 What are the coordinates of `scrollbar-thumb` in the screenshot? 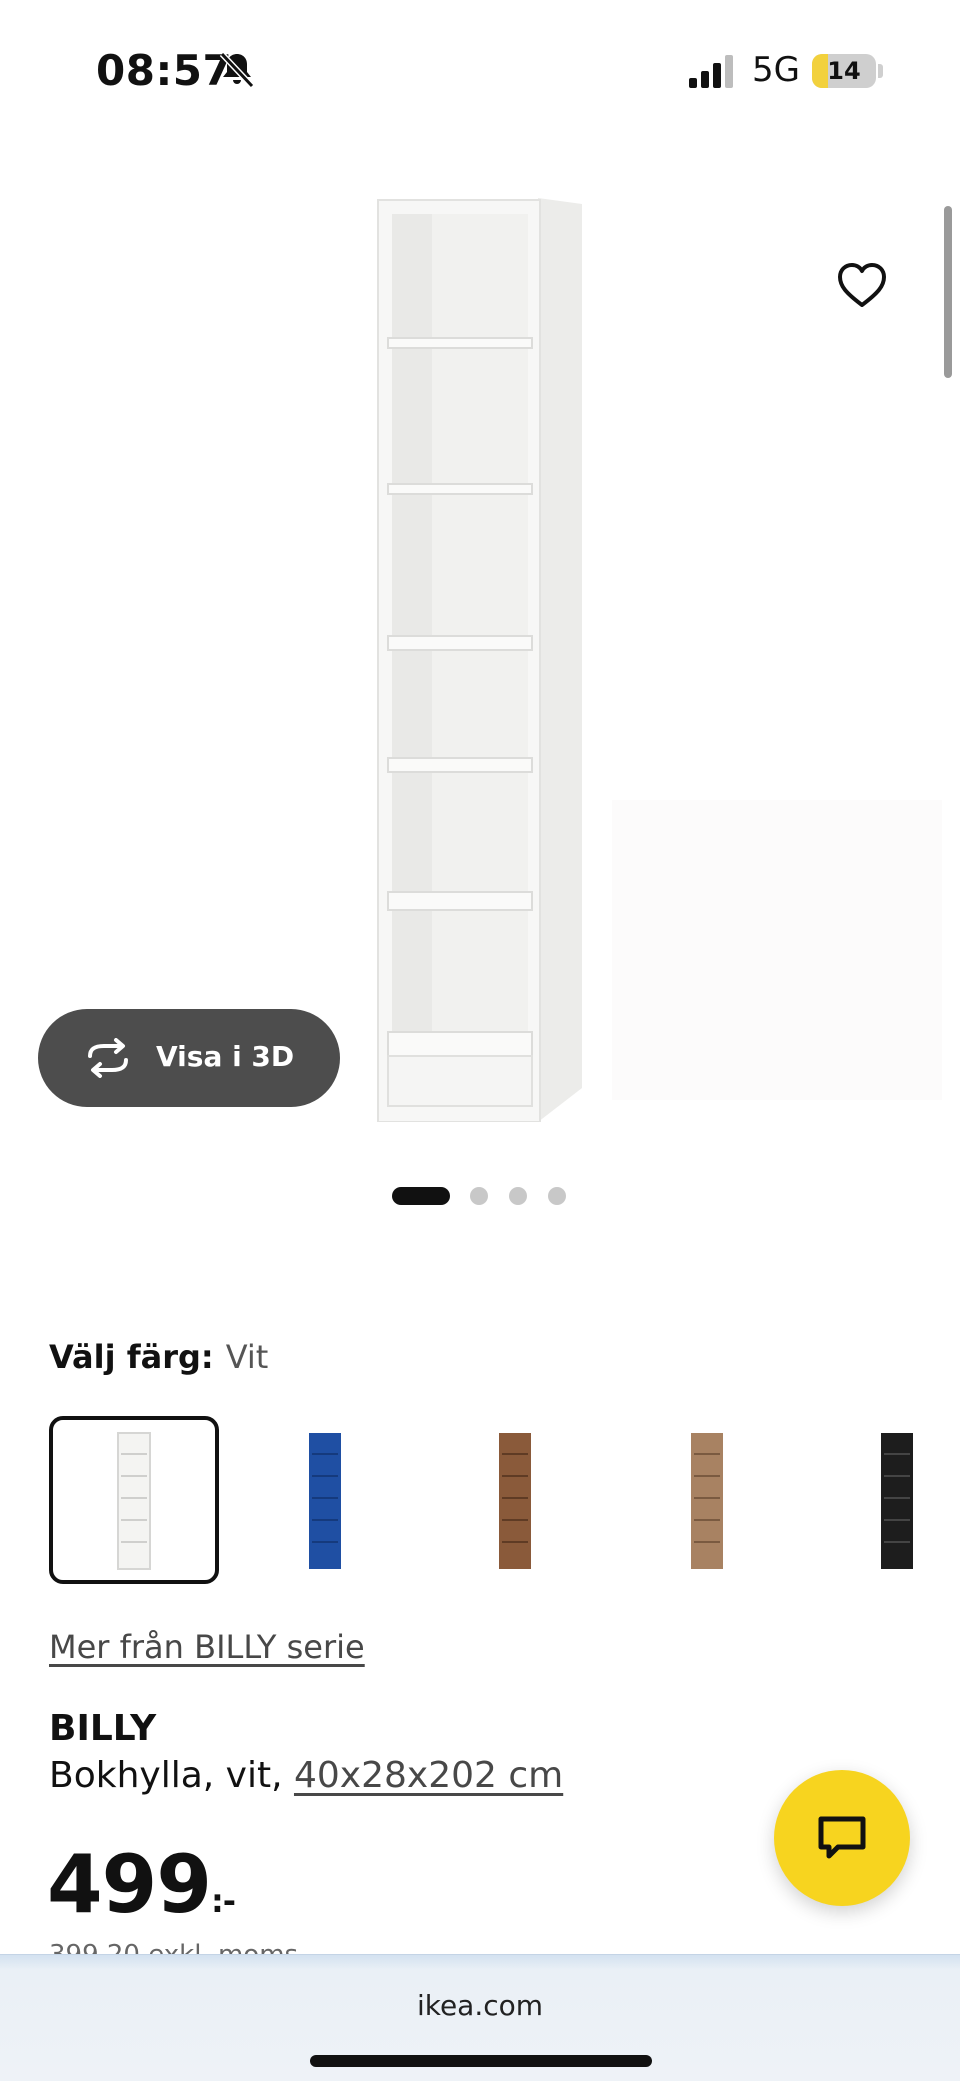 It's located at (948, 292).